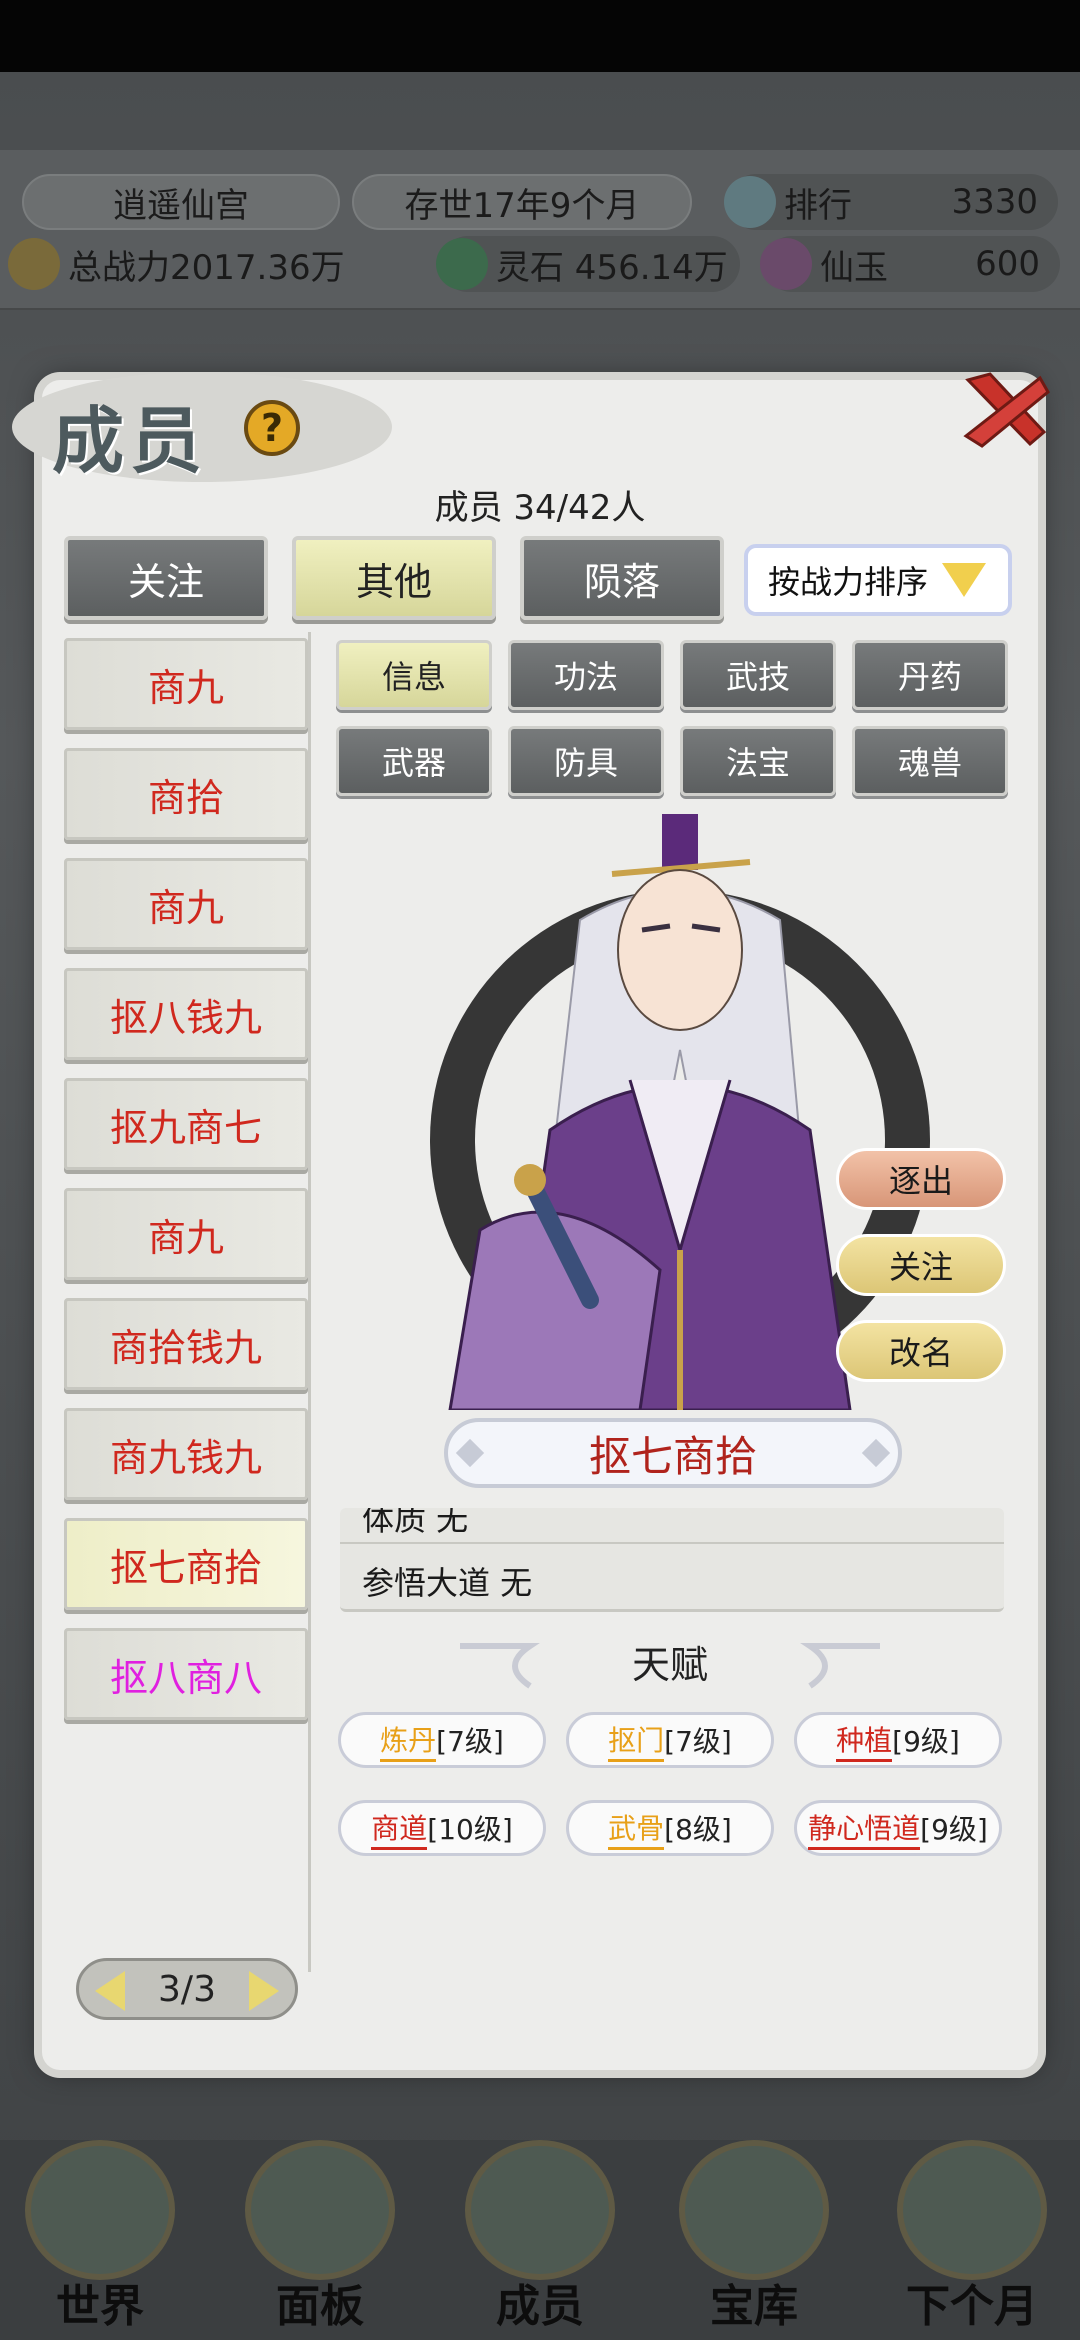 This screenshot has height=2340, width=1080. I want to click on list-divider, so click(309, 1302).